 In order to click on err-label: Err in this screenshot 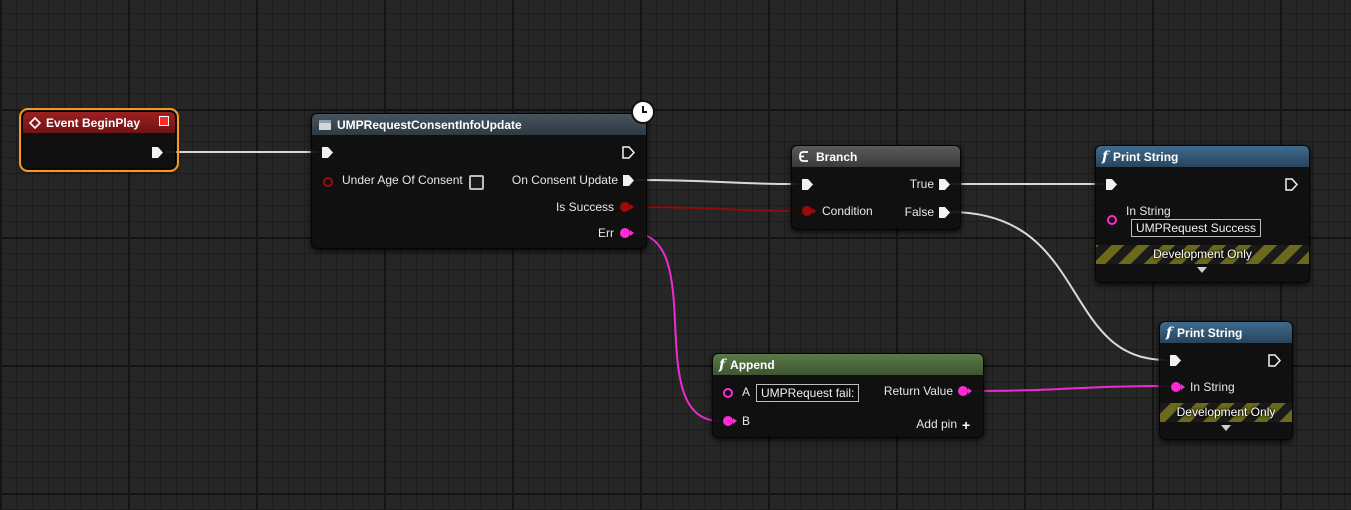, I will do `click(606, 233)`.